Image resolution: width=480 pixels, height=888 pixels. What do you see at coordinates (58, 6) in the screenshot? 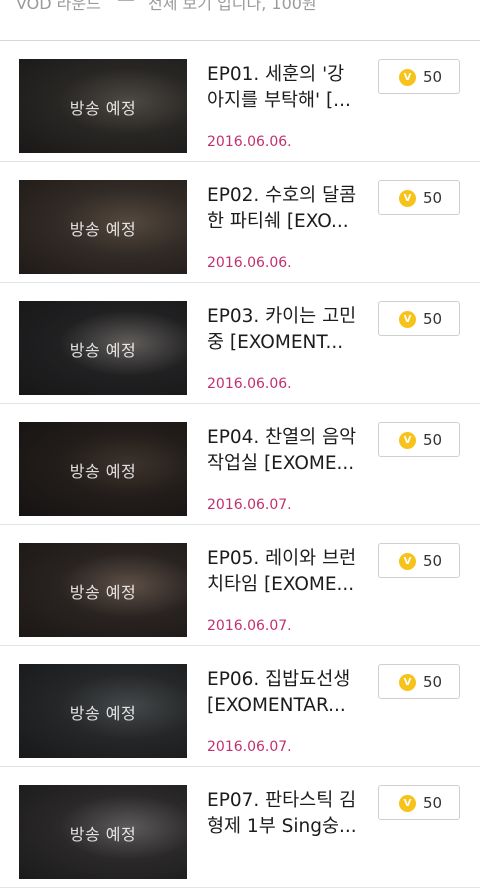
I see `header-left-text: VOD 라운드` at bounding box center [58, 6].